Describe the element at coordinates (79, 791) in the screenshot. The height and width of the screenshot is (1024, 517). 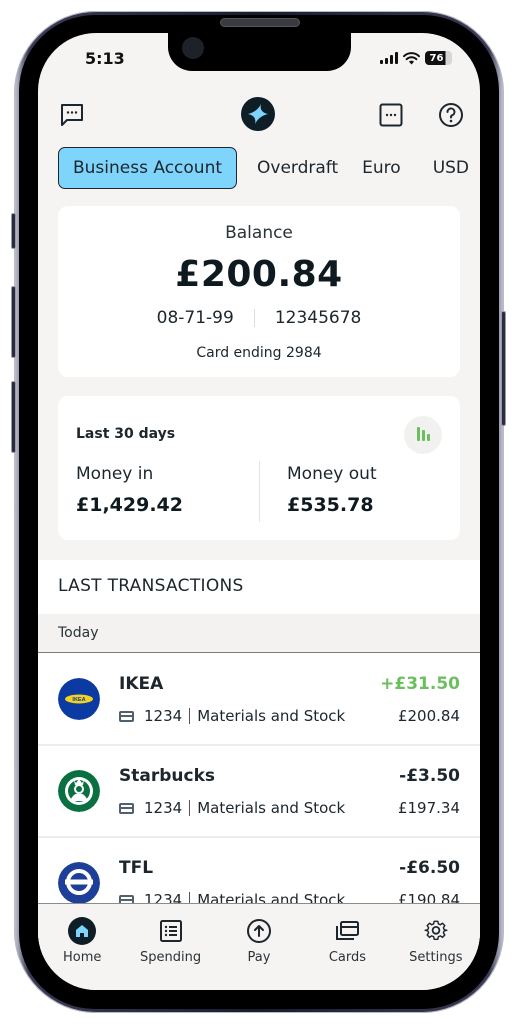
I see `starbucks-logo` at that location.